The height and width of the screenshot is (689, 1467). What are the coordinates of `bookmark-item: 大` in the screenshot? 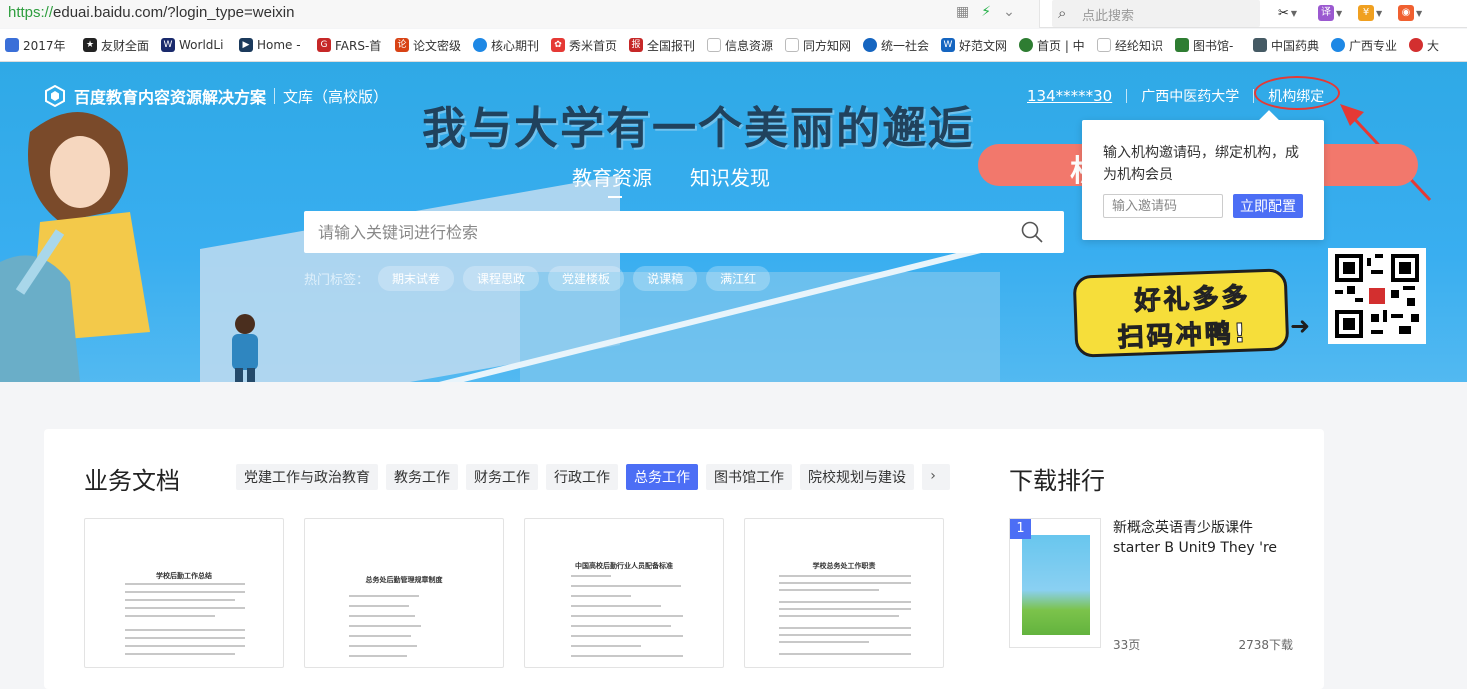 It's located at (1435, 45).